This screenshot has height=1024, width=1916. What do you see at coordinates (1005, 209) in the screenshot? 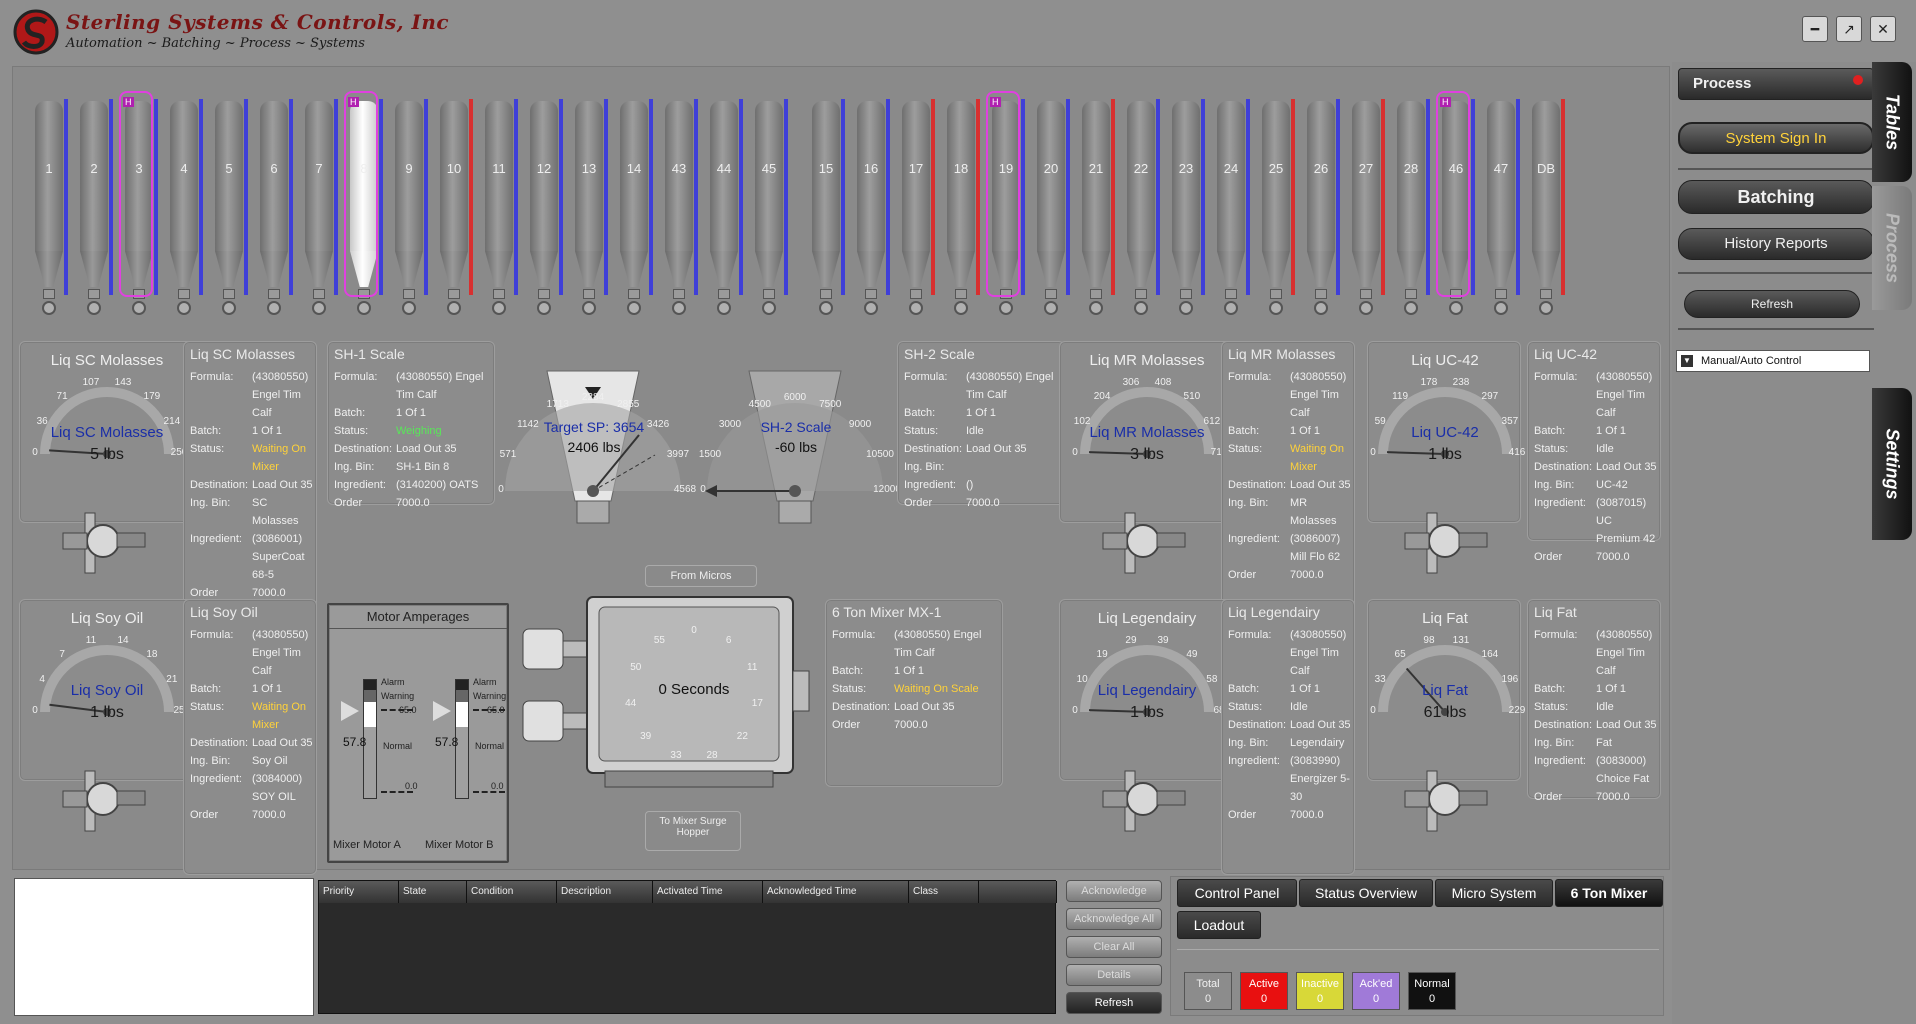
I see `bin-19: 19 H` at bounding box center [1005, 209].